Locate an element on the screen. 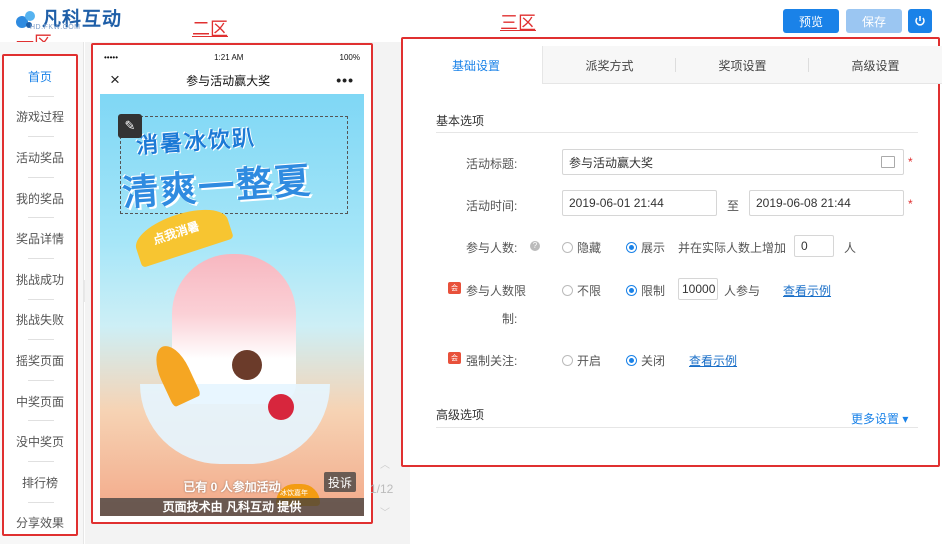 The image size is (944, 544). zone2-label: 二区 is located at coordinates (210, 29).